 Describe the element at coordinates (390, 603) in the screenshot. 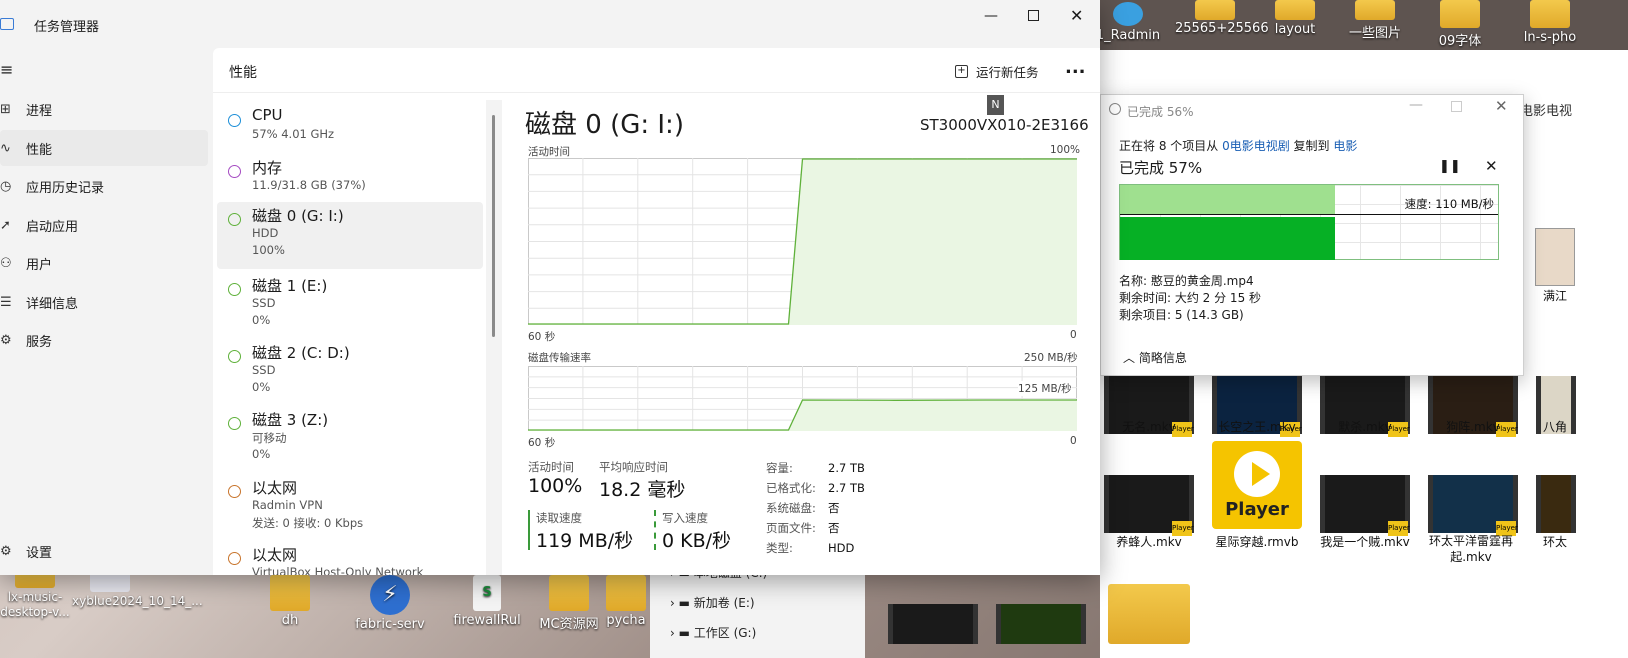

I see `desktop-icon-fabric: ⚡ fabric-serv` at that location.